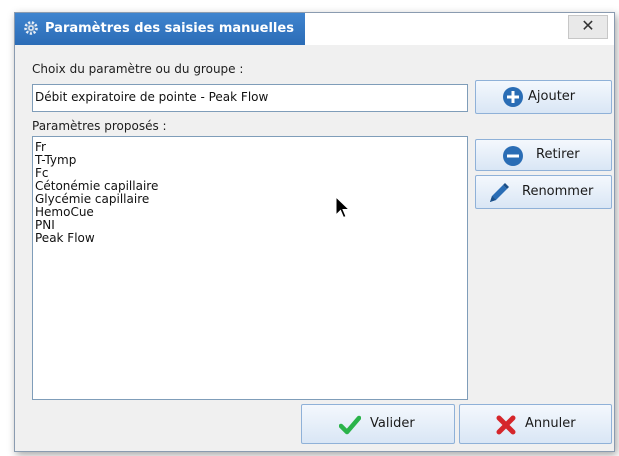 The height and width of the screenshot is (456, 619). I want to click on validate-button-label: Valider, so click(392, 423).